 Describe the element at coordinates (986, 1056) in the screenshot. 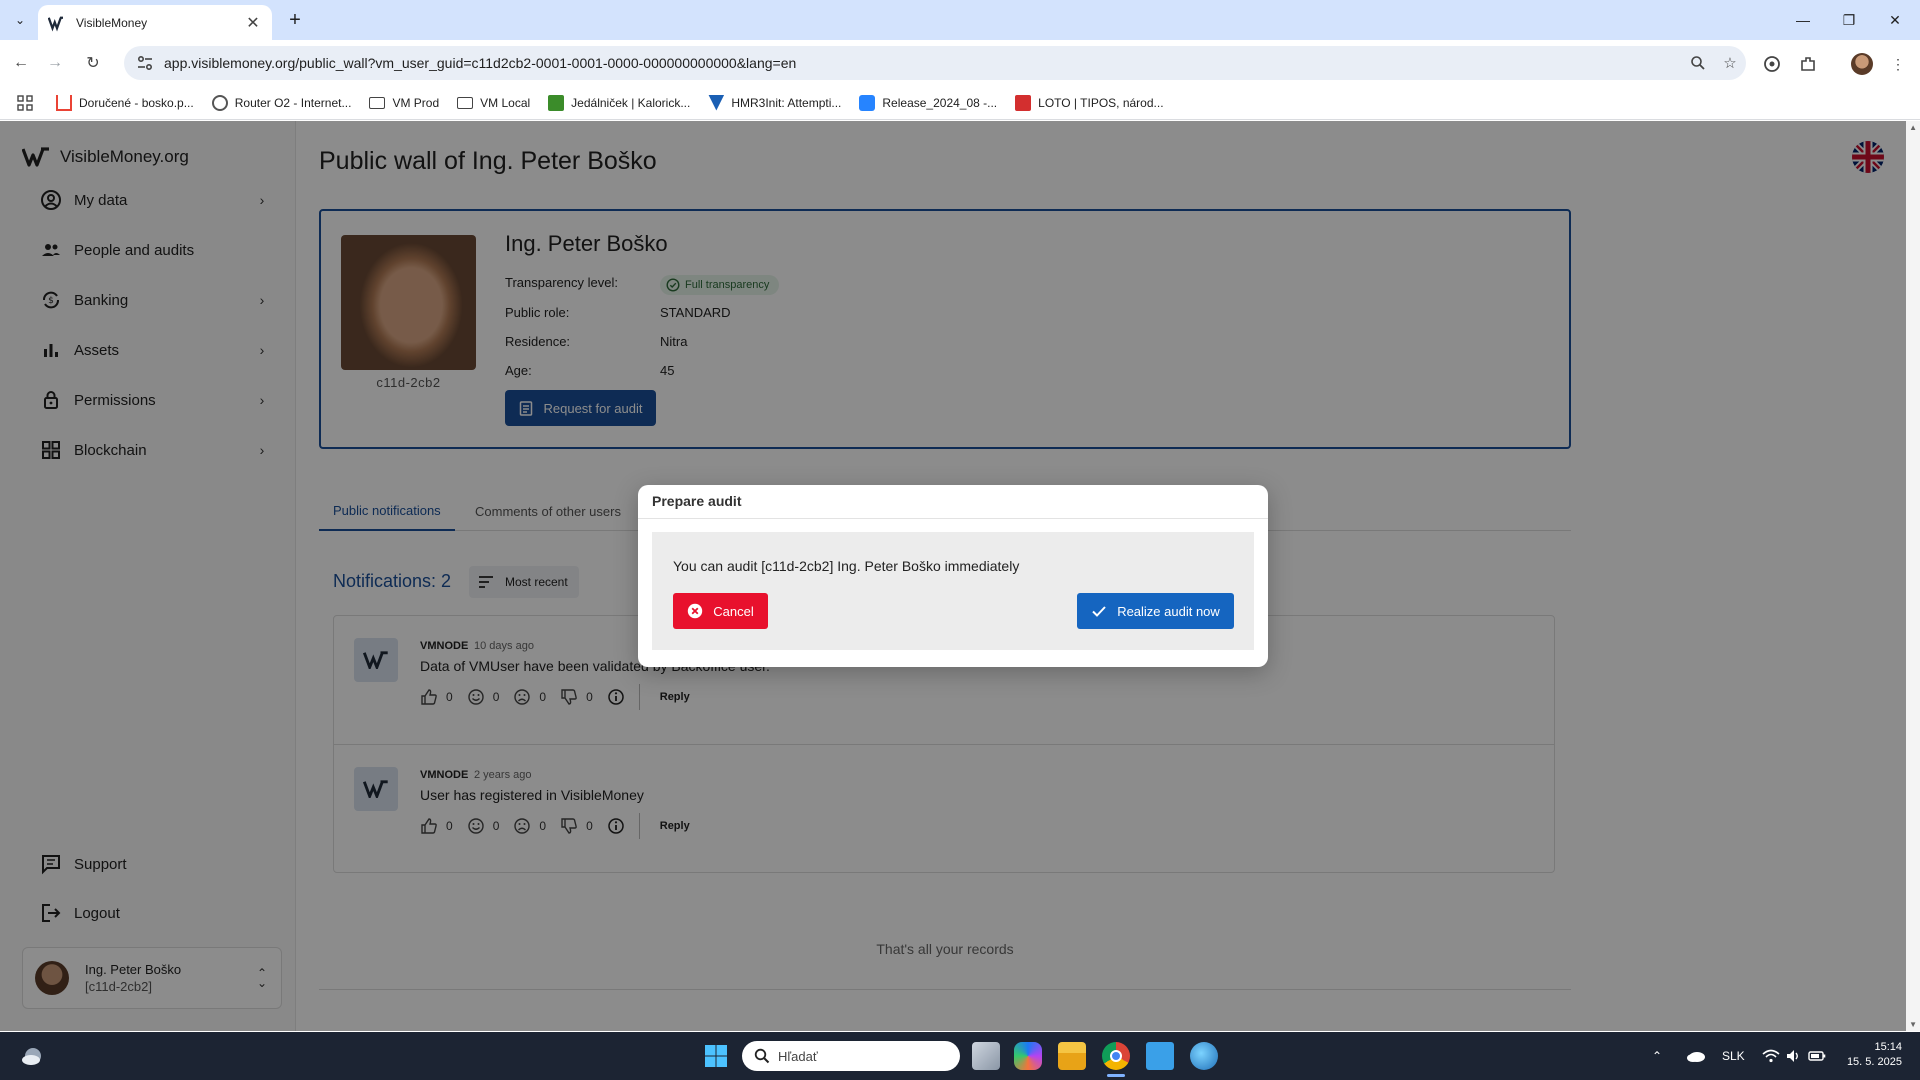

I see `task-view-icon` at that location.